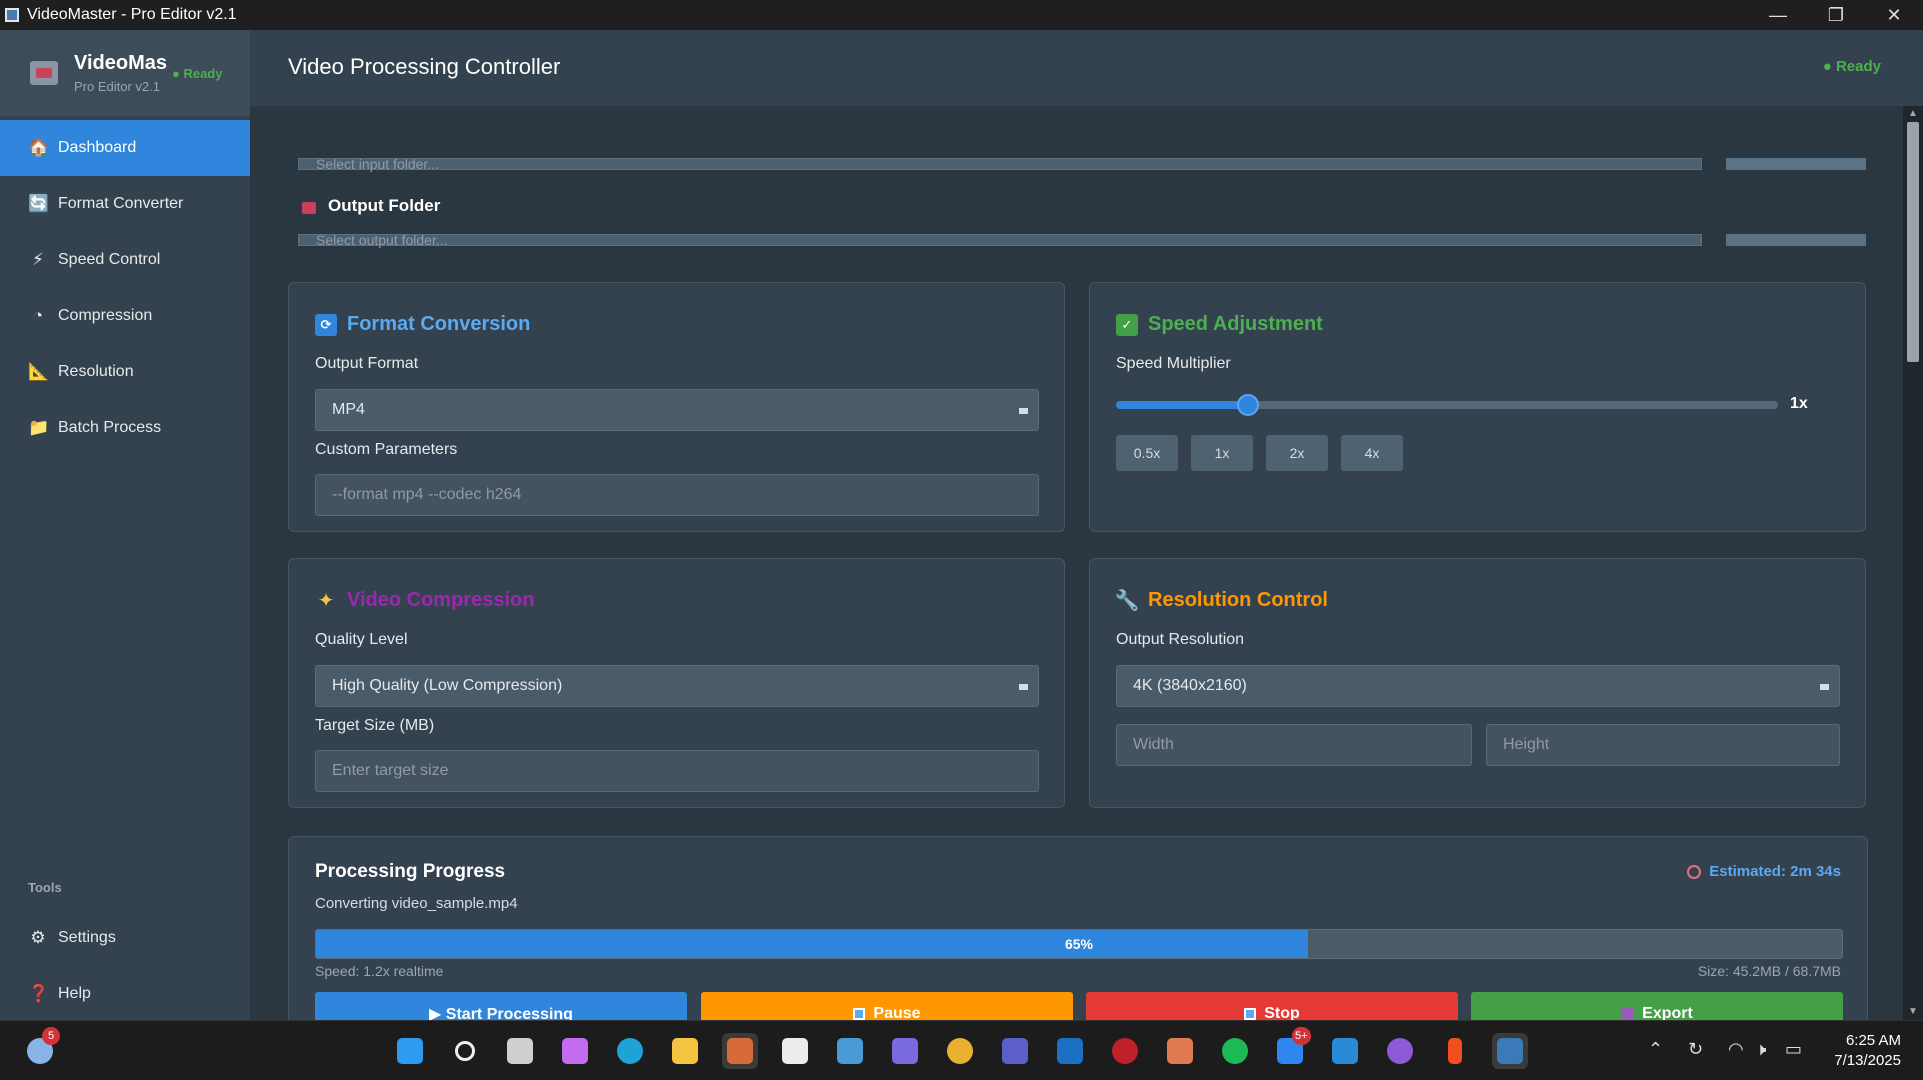 The height and width of the screenshot is (1080, 1923). What do you see at coordinates (1023, 411) in the screenshot?
I see `chevron-down-icon` at bounding box center [1023, 411].